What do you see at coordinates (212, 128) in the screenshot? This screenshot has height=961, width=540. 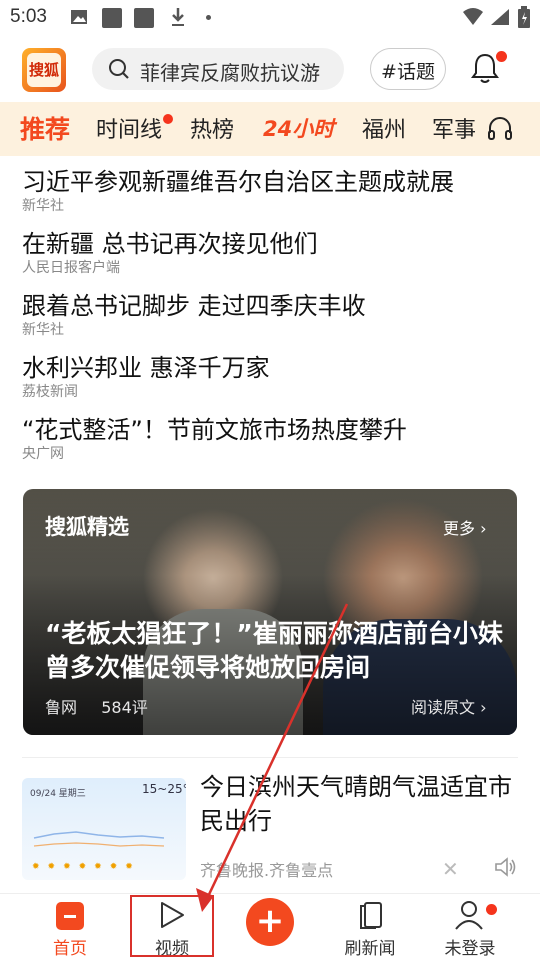 I see `tab-hot: 热榜` at bounding box center [212, 128].